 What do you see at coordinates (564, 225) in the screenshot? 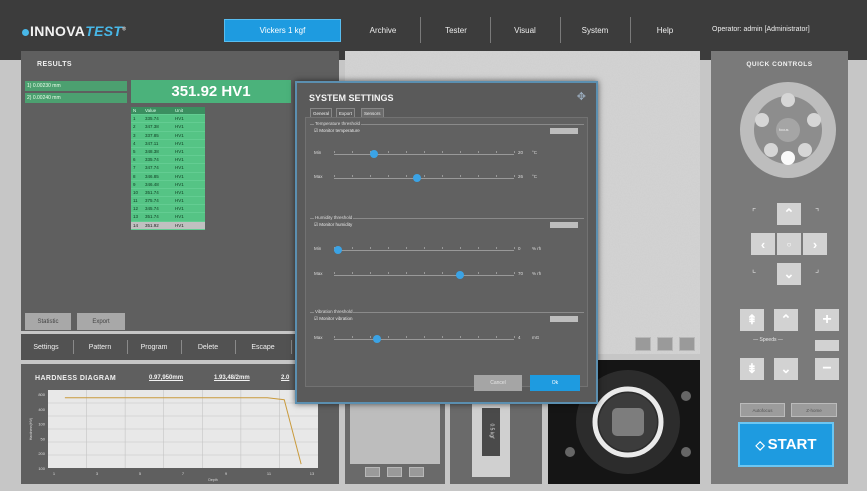
I see `humidity-value-field` at bounding box center [564, 225].